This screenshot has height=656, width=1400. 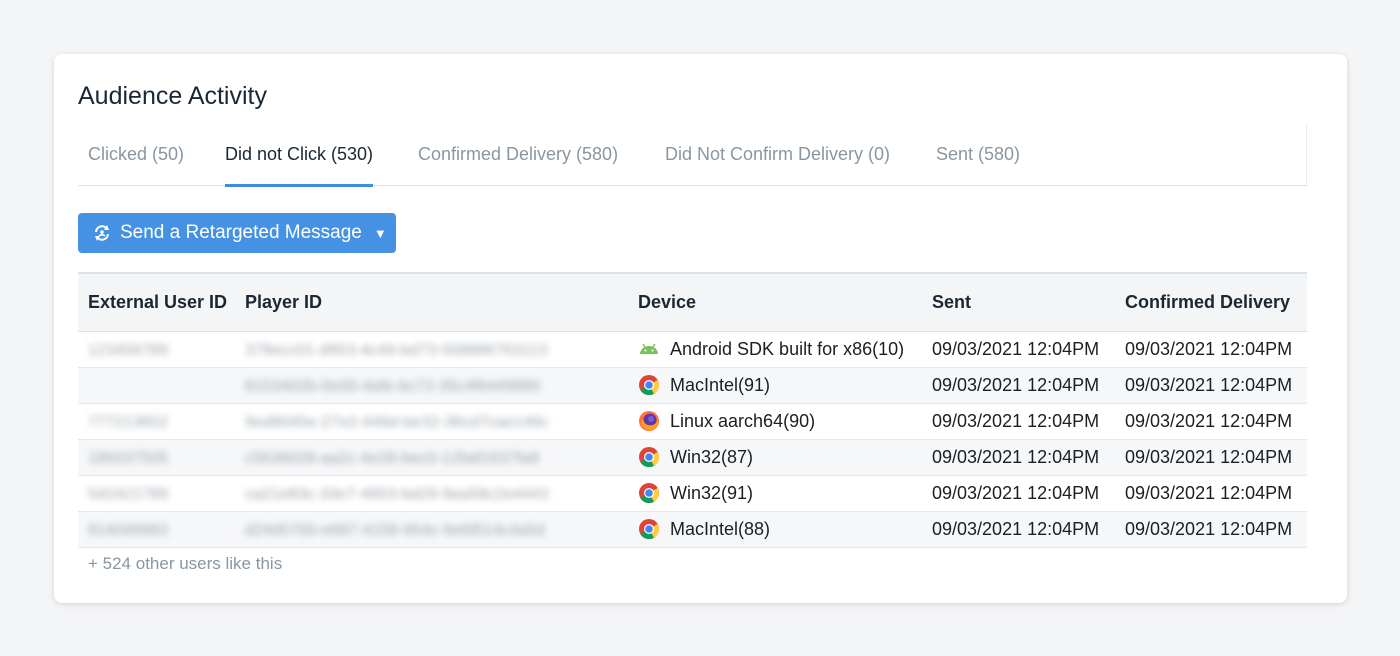 I want to click on external-user-id-cell: 123456789, so click(x=156, y=349).